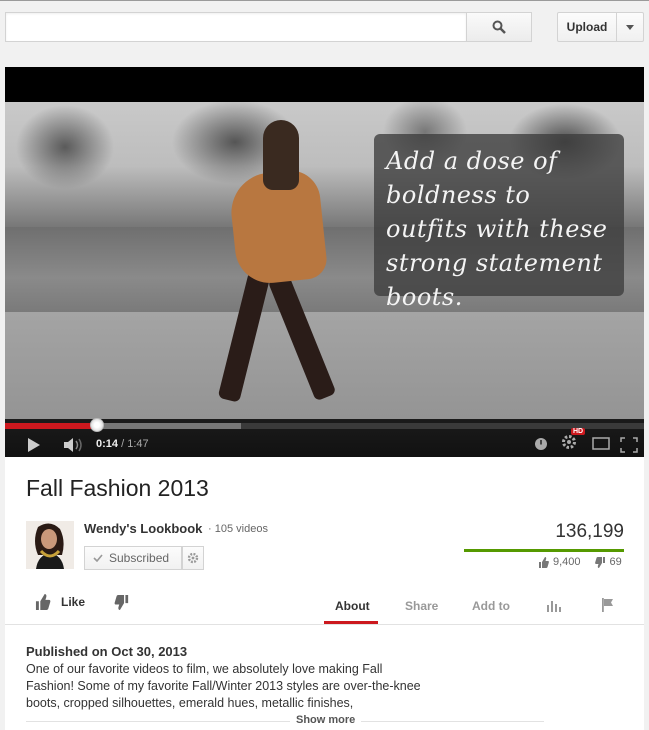 The height and width of the screenshot is (730, 649). I want to click on subscribed-button: Subscribed, so click(133, 558).